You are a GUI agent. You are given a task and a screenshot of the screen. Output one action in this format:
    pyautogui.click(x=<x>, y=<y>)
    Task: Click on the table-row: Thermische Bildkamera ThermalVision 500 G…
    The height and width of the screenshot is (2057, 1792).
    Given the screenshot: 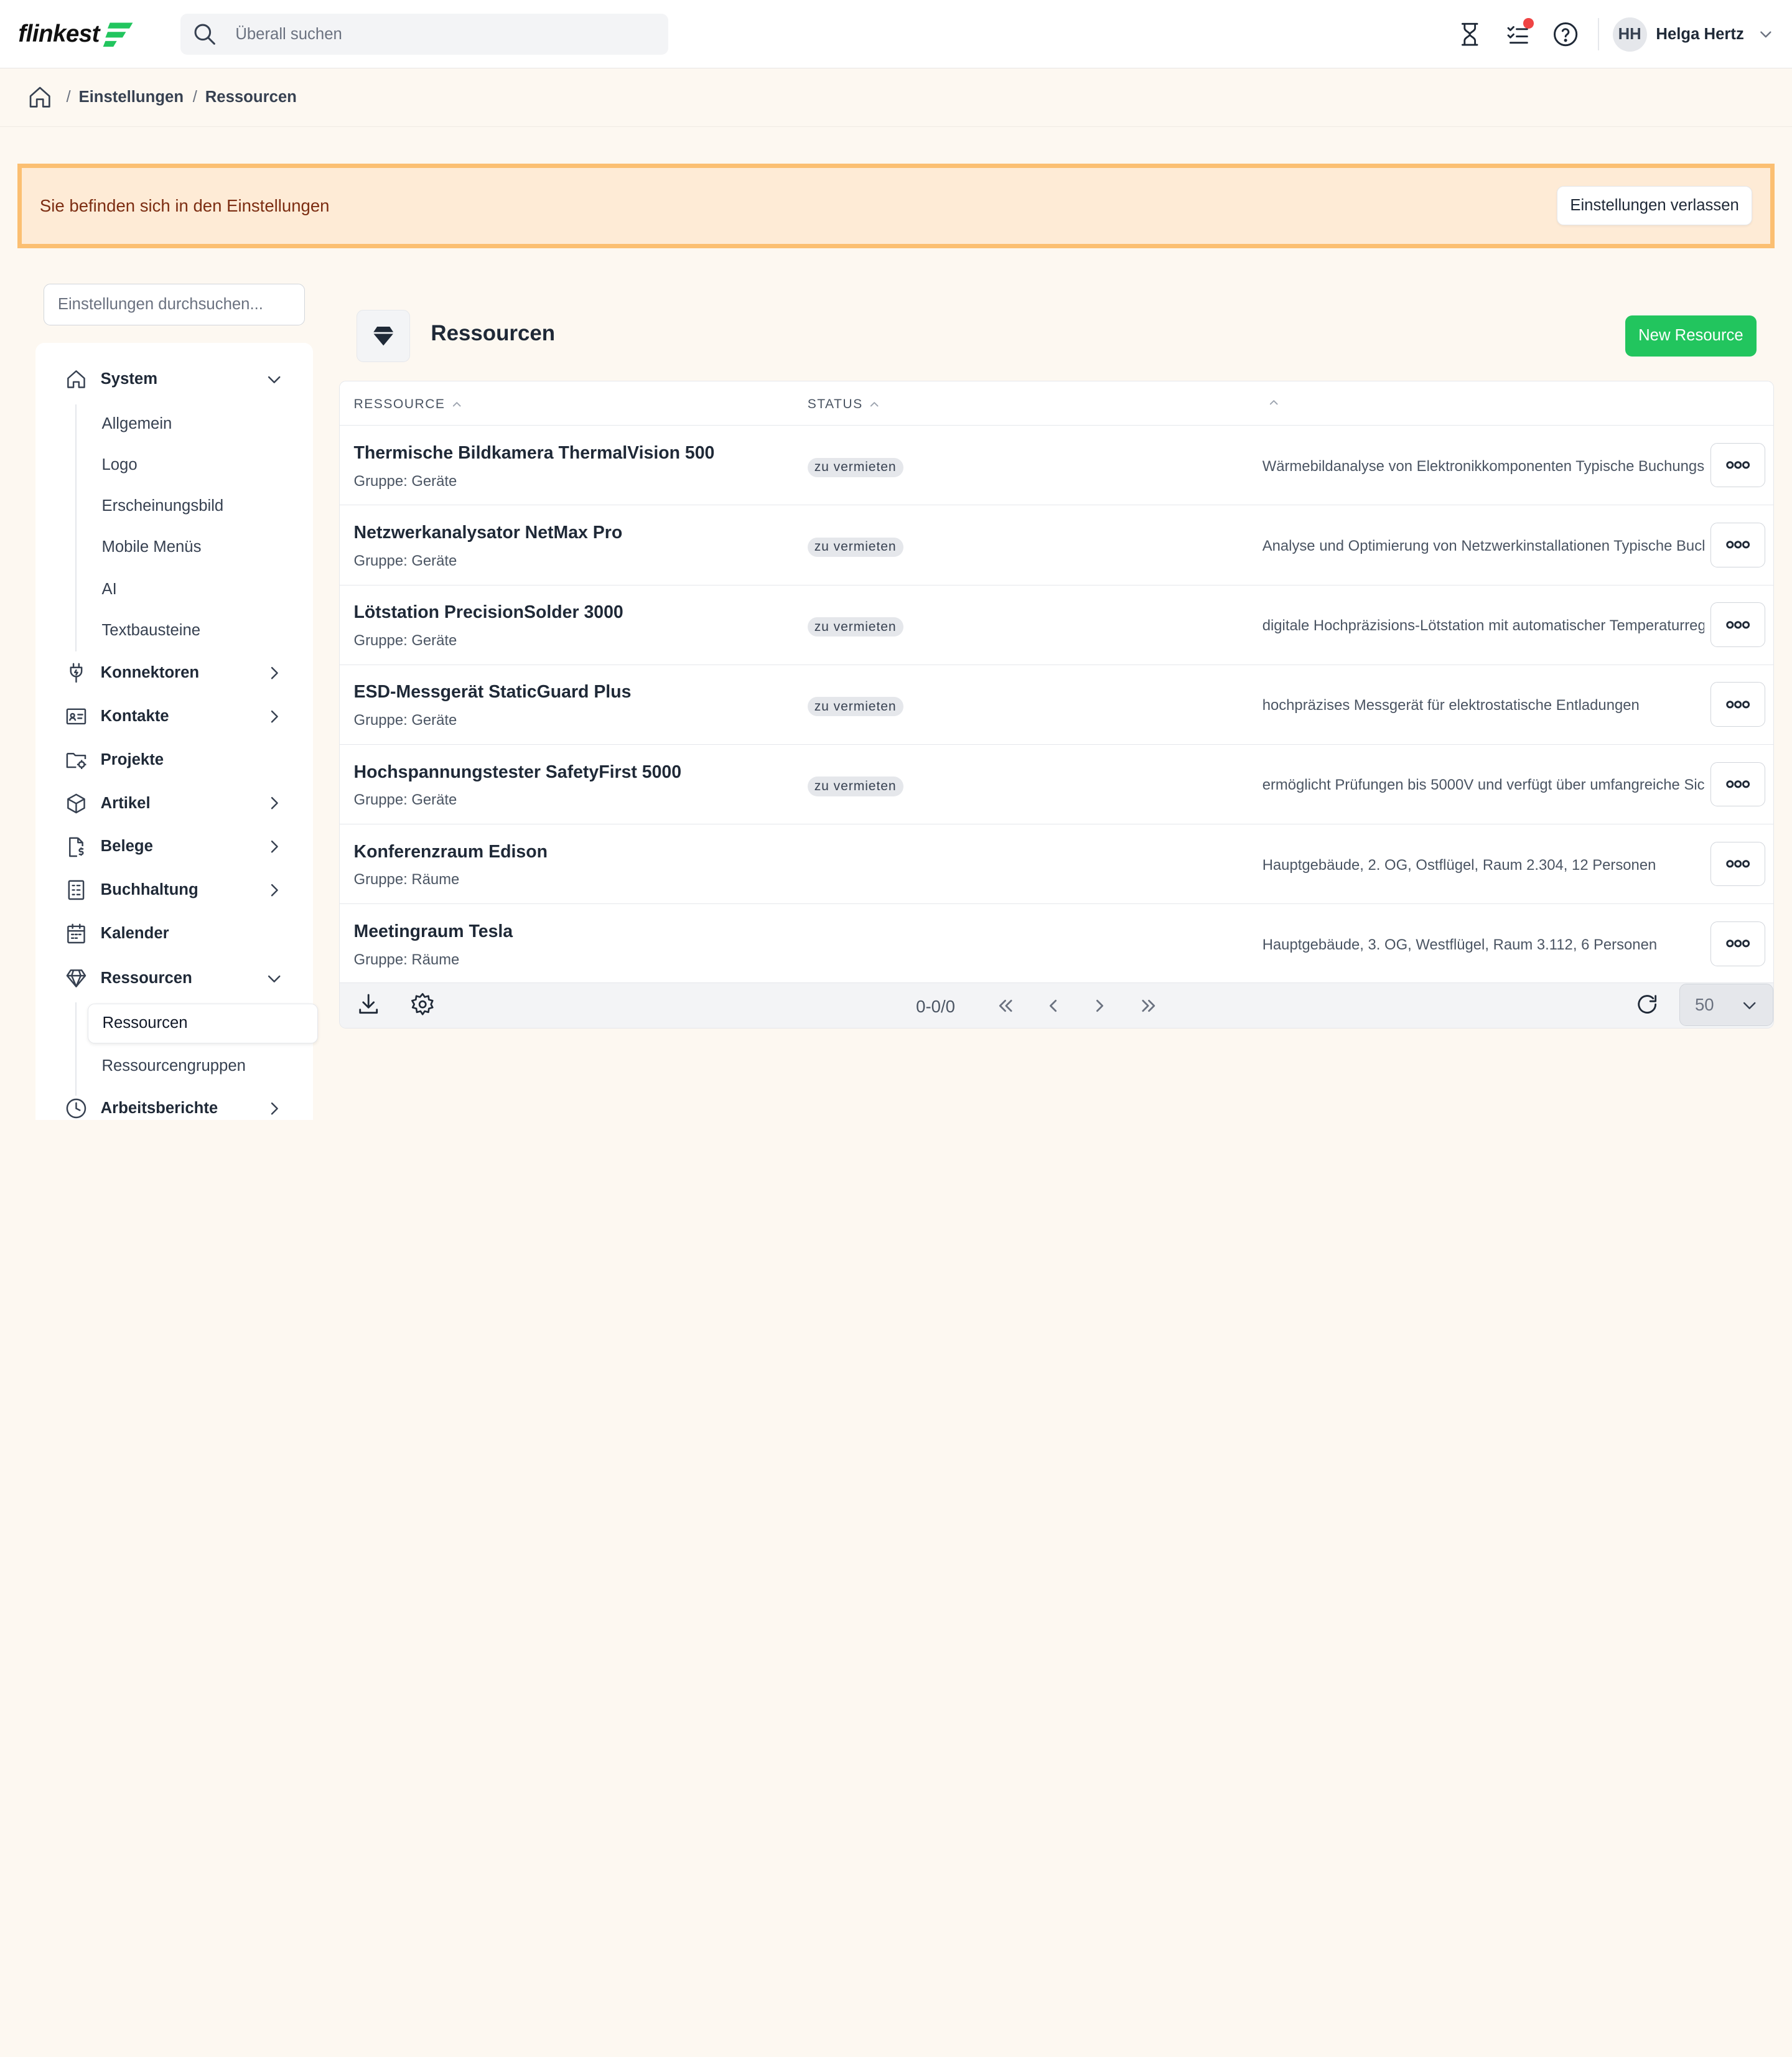 What is the action you would take?
    pyautogui.click(x=1056, y=466)
    